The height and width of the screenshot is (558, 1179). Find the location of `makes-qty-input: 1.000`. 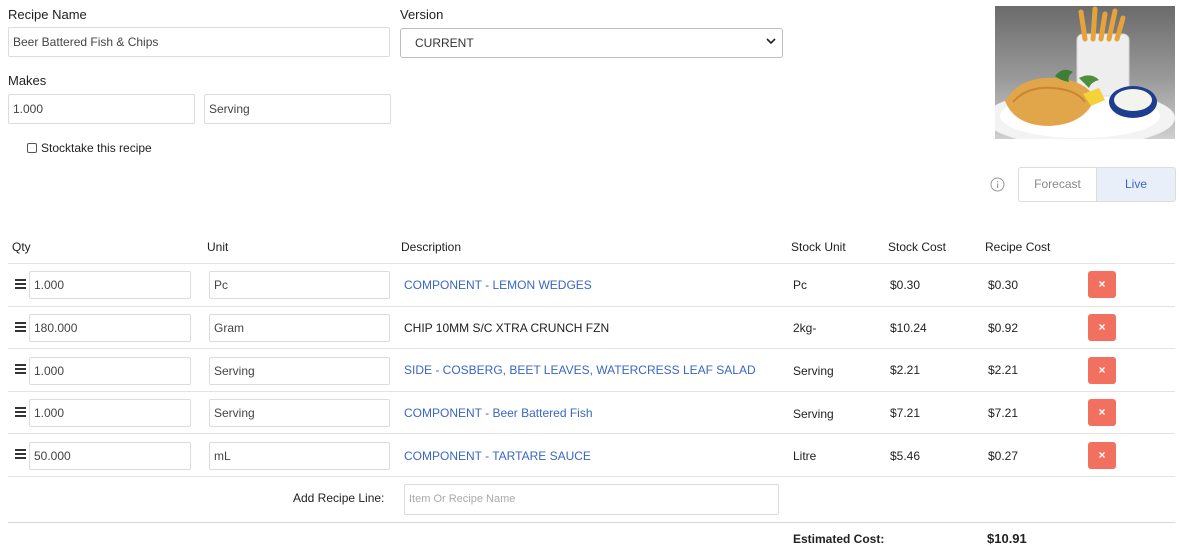

makes-qty-input: 1.000 is located at coordinates (101, 109).